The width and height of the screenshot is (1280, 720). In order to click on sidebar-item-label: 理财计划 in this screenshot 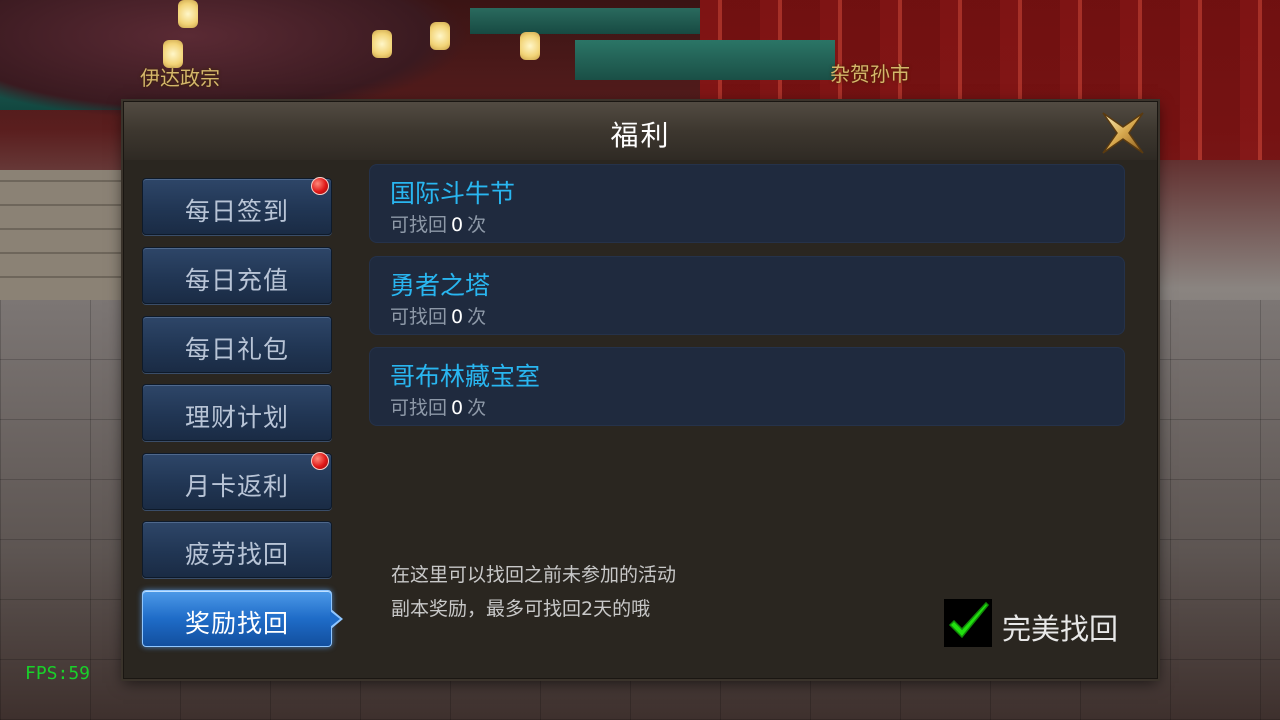, I will do `click(236, 417)`.